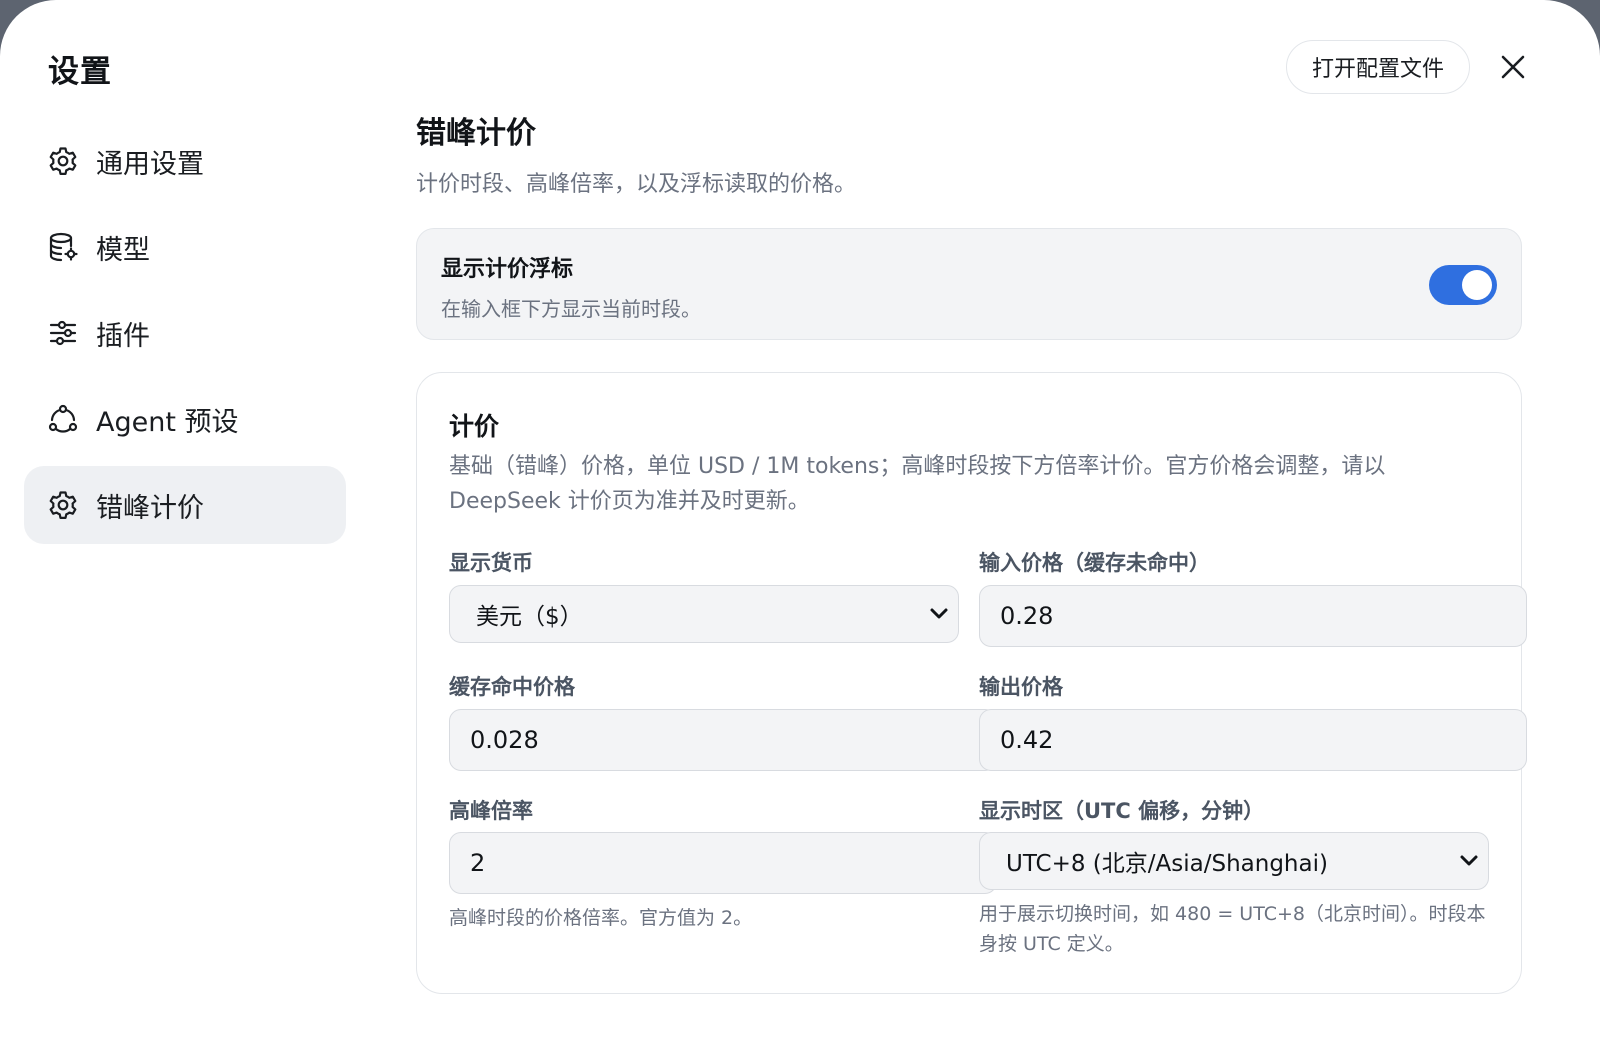 This screenshot has width=1600, height=1062. What do you see at coordinates (1477, 285) in the screenshot?
I see `toggle-knob` at bounding box center [1477, 285].